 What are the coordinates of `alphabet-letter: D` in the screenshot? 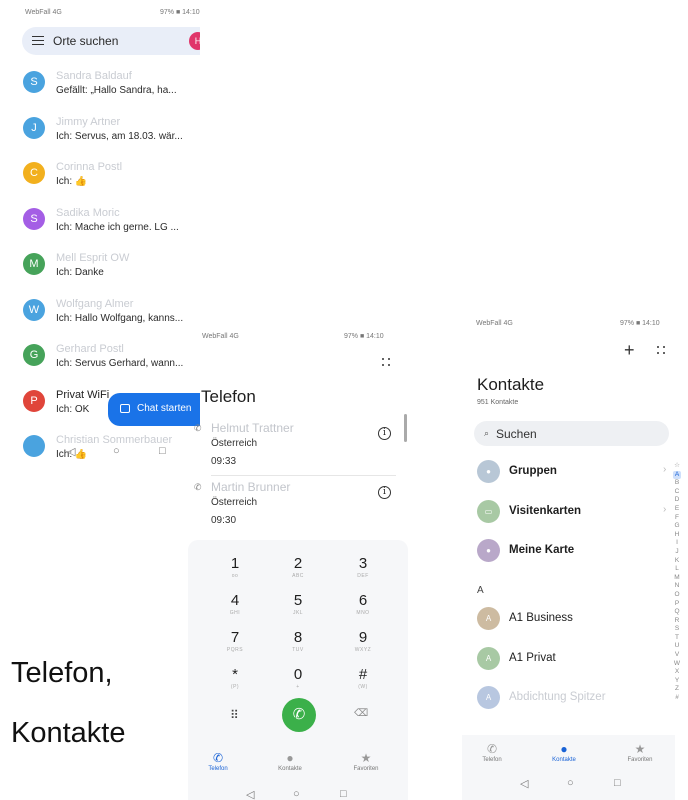 It's located at (677, 500).